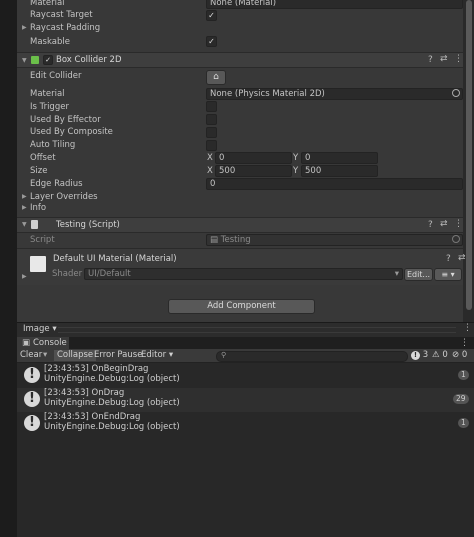 The height and width of the screenshot is (537, 474). I want to click on offset-x-value: 0, so click(222, 158).